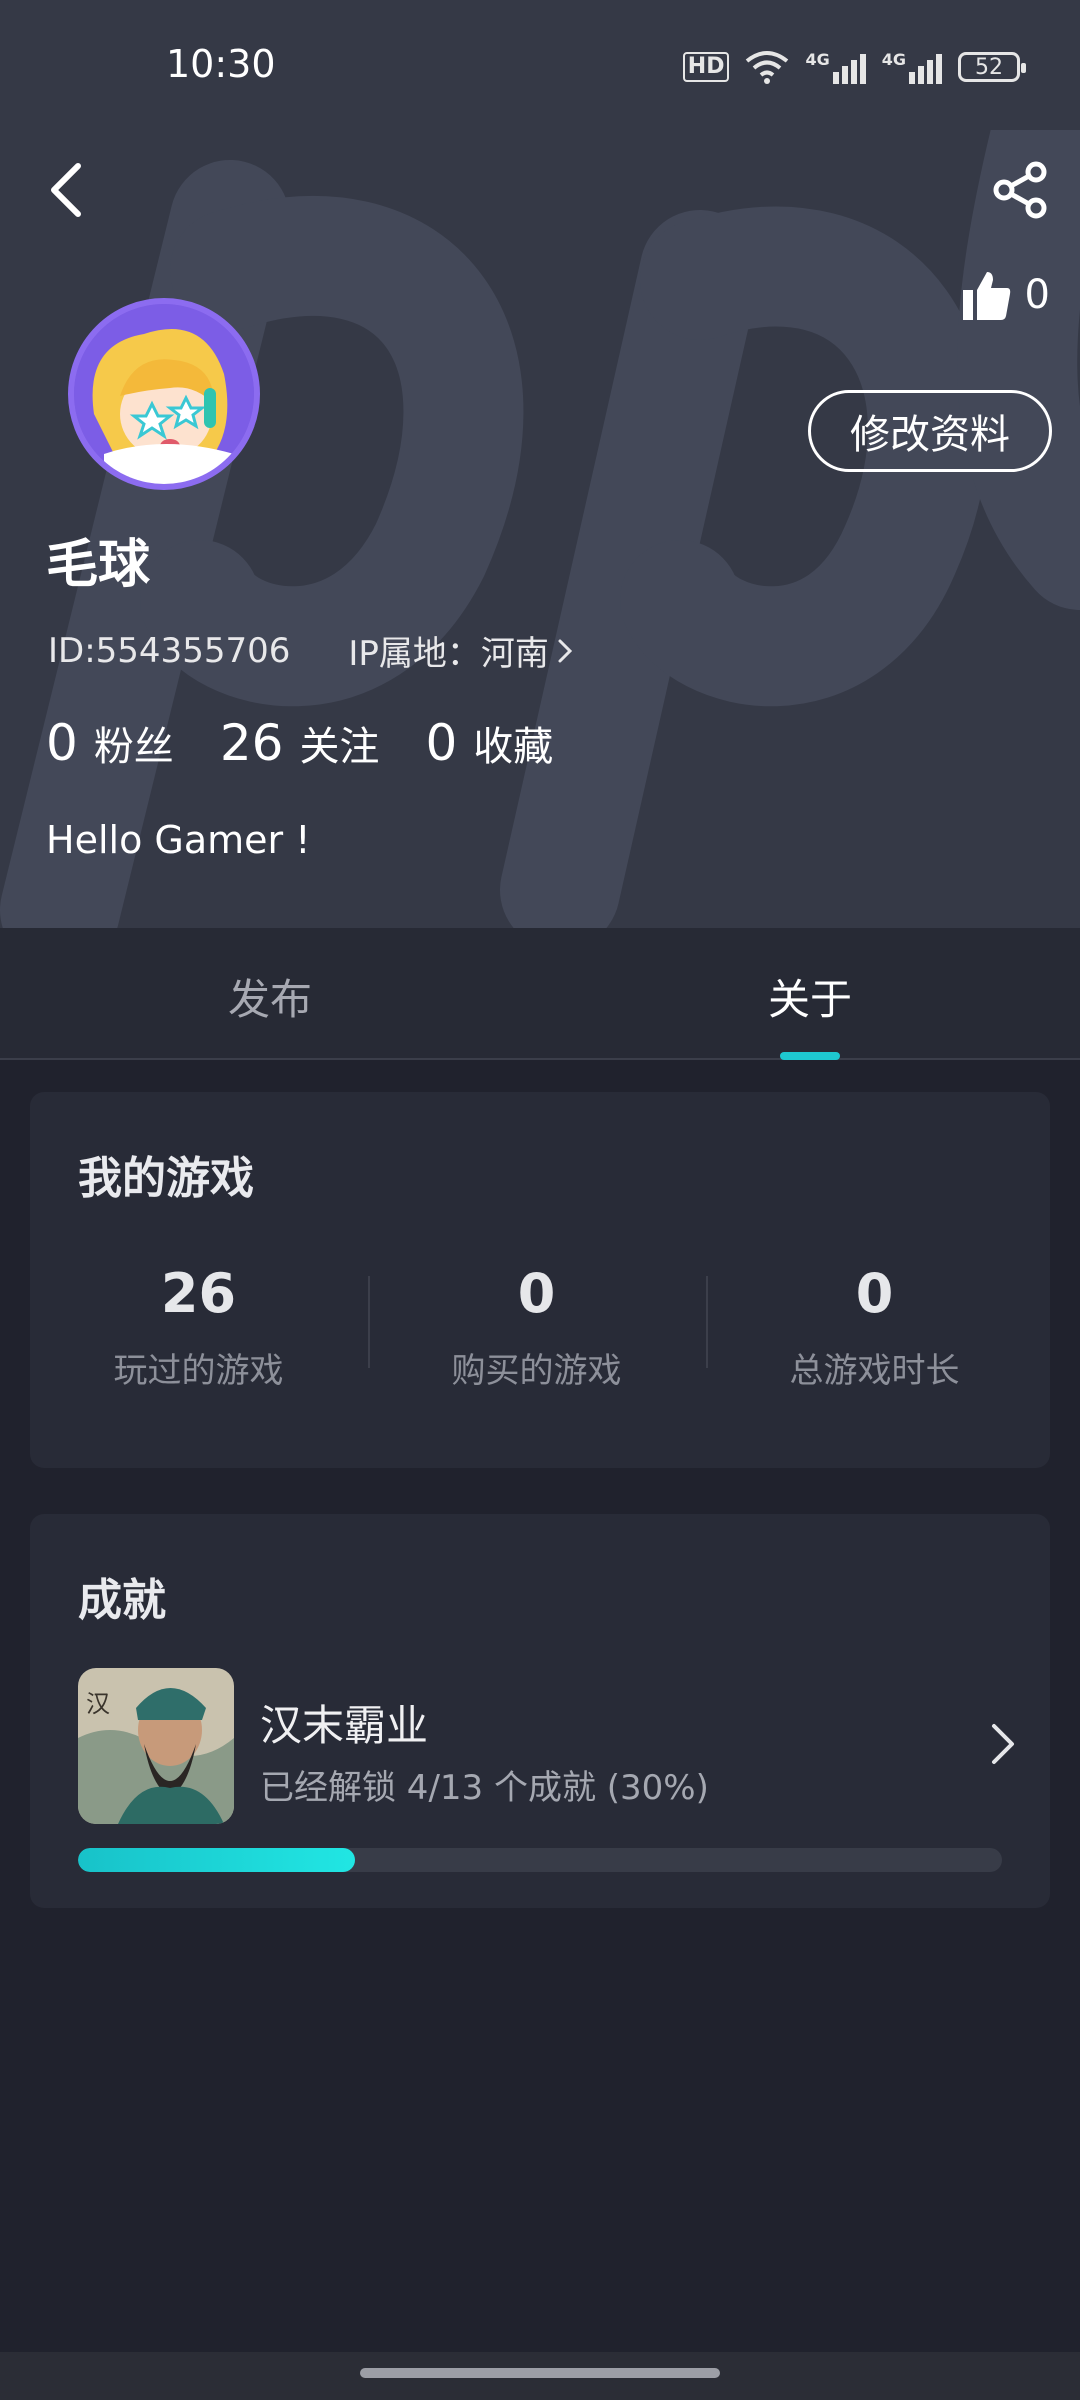 The image size is (1080, 2400). I want to click on stat-favorites: 0 收藏, so click(489, 743).